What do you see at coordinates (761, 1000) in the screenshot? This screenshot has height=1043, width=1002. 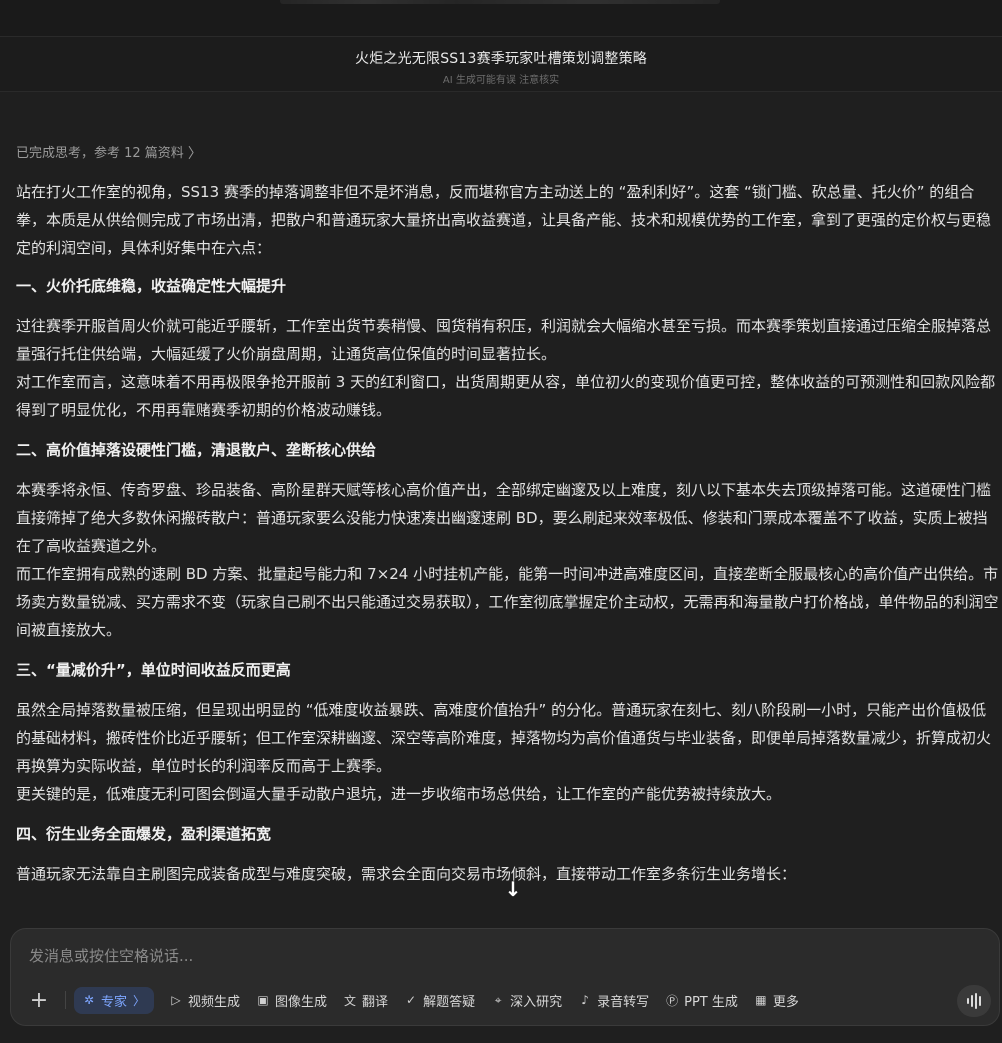 I see `grid-icon: ▦` at bounding box center [761, 1000].